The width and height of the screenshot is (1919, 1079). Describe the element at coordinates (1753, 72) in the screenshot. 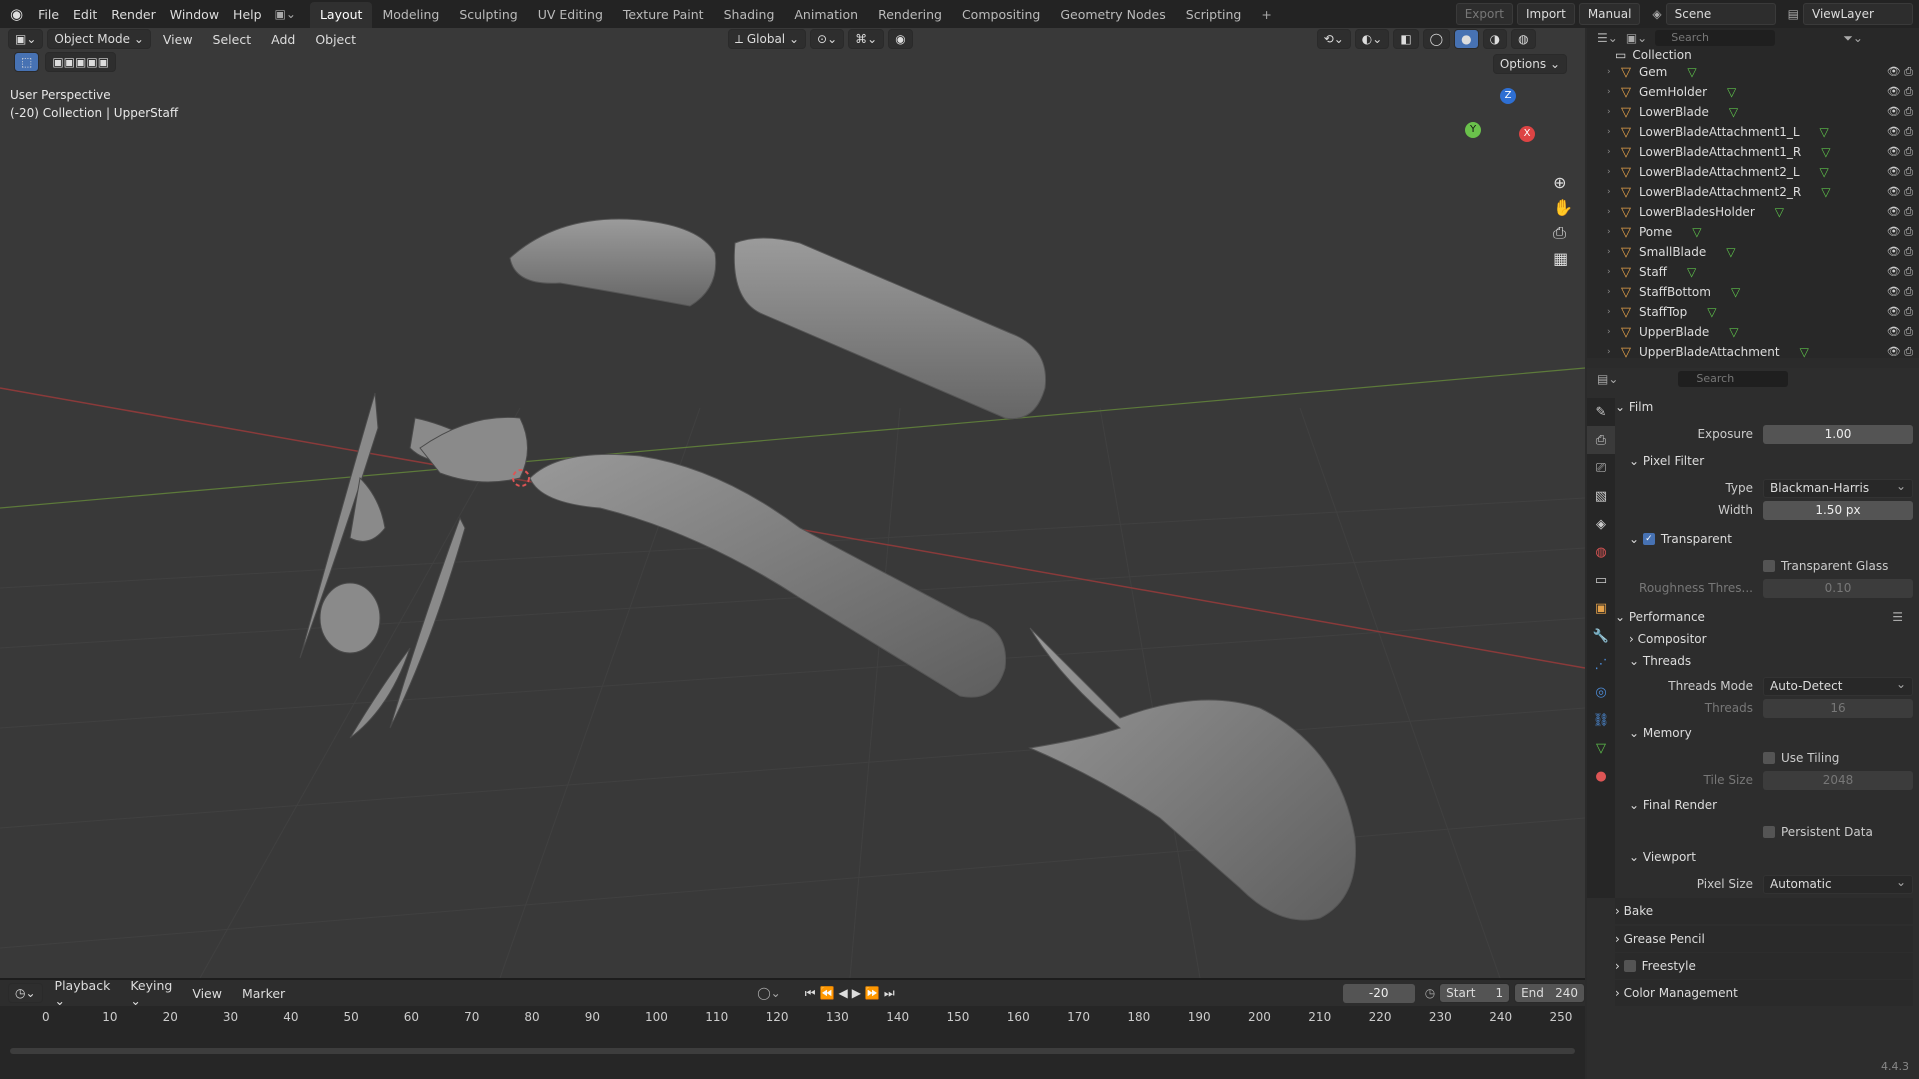

I see `outliner-item: › ▽ Gem ▽ 👁 ⎙` at that location.